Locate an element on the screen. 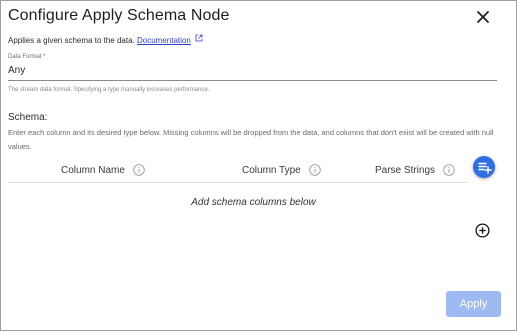 The width and height of the screenshot is (517, 331). schema-heading: Schema: is located at coordinates (28, 117).